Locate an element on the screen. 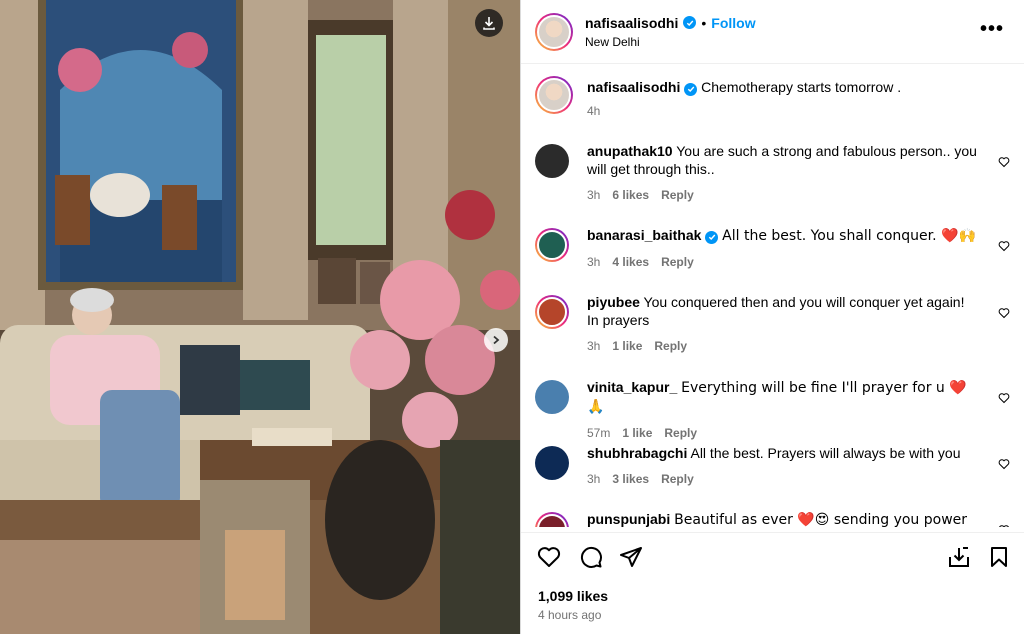 This screenshot has width=1024, height=634. post-username: nafisaalisodhi is located at coordinates (631, 23).